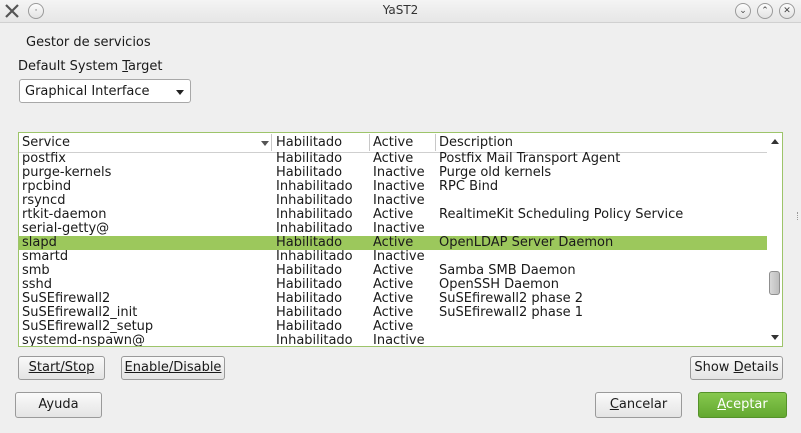 Image resolution: width=801 pixels, height=433 pixels. What do you see at coordinates (775, 141) in the screenshot?
I see `scroll-up-icon` at bounding box center [775, 141].